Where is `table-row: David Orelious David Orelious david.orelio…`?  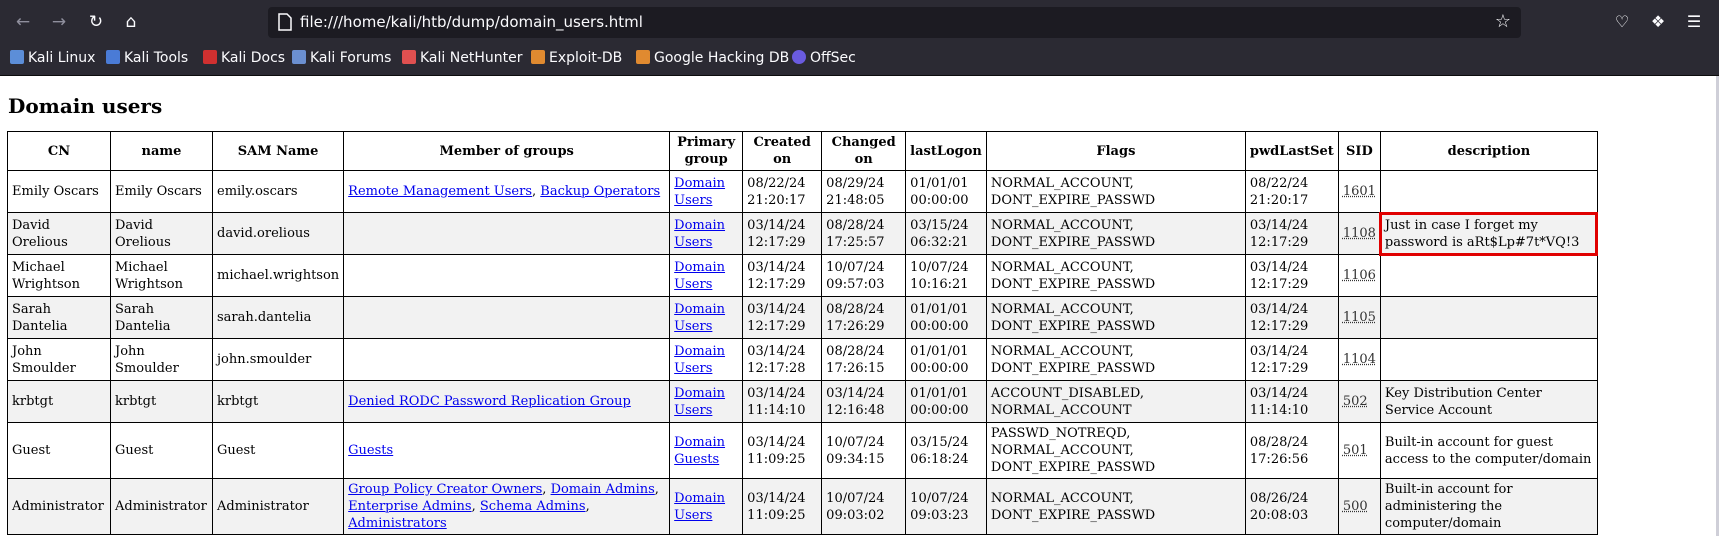 table-row: David Orelious David Orelious david.orelio… is located at coordinates (803, 233).